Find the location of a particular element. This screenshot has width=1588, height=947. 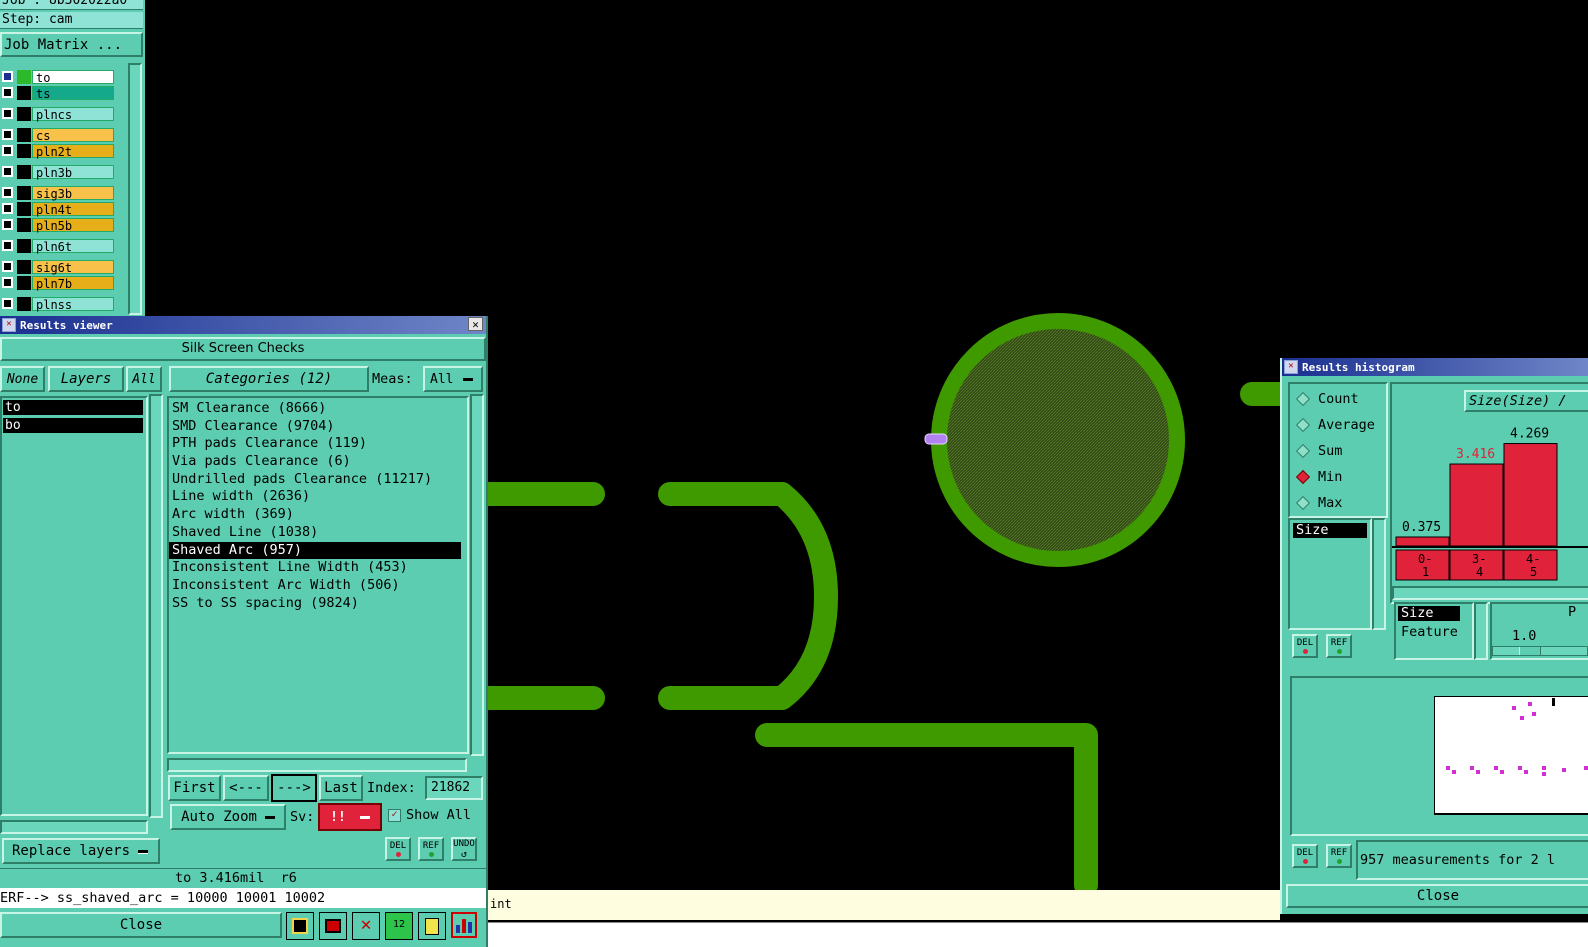

layer-row: plncs is located at coordinates (64, 114).